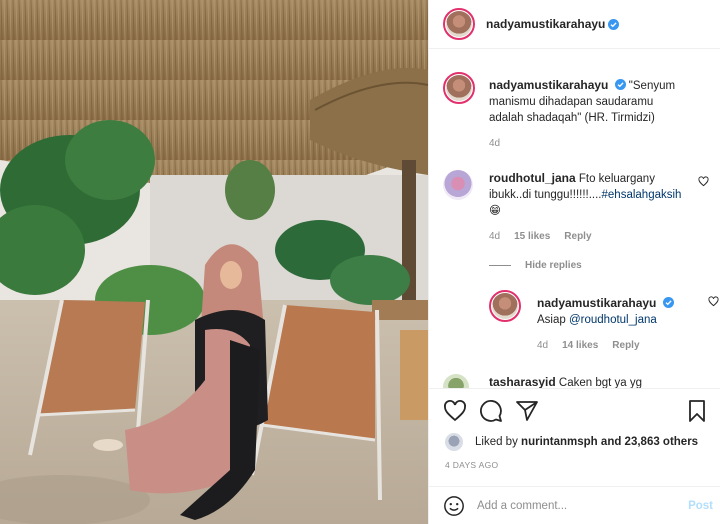 The height and width of the screenshot is (524, 720). Describe the element at coordinates (703, 181) in the screenshot. I see `like-comment-heart-icon` at that location.